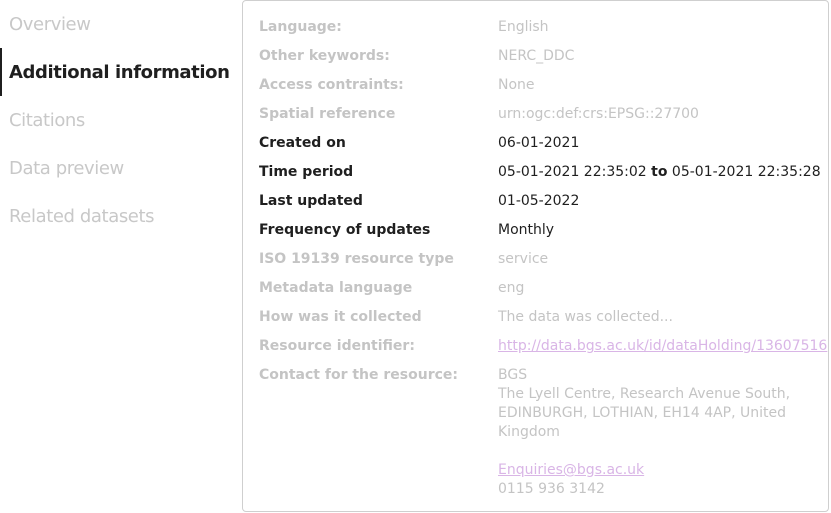 The width and height of the screenshot is (831, 513). Describe the element at coordinates (511, 288) in the screenshot. I see `metadata-language-value: eng` at that location.